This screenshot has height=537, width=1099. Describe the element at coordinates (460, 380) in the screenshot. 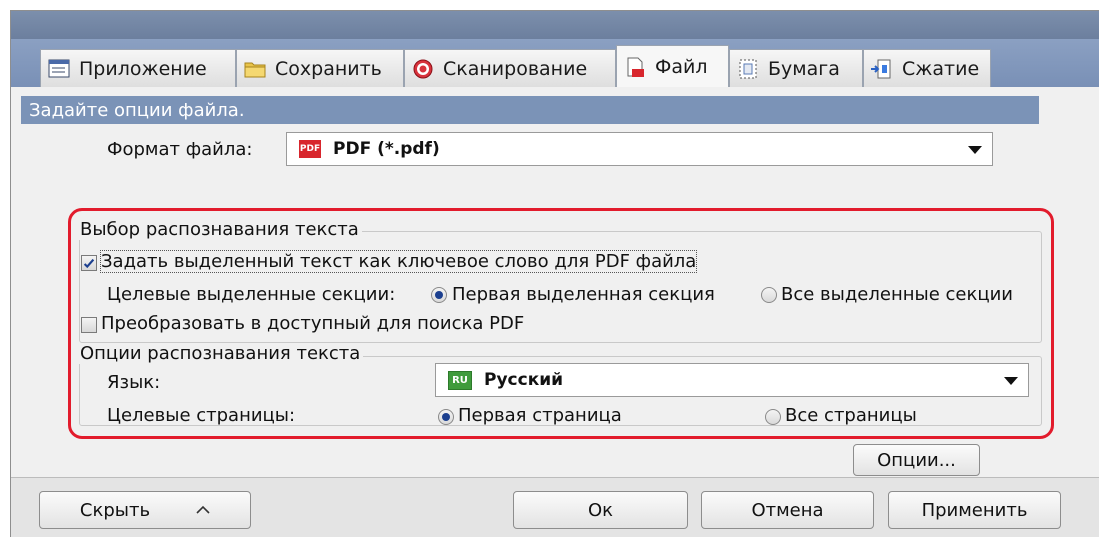

I see `ru-flag-icon: RU` at that location.